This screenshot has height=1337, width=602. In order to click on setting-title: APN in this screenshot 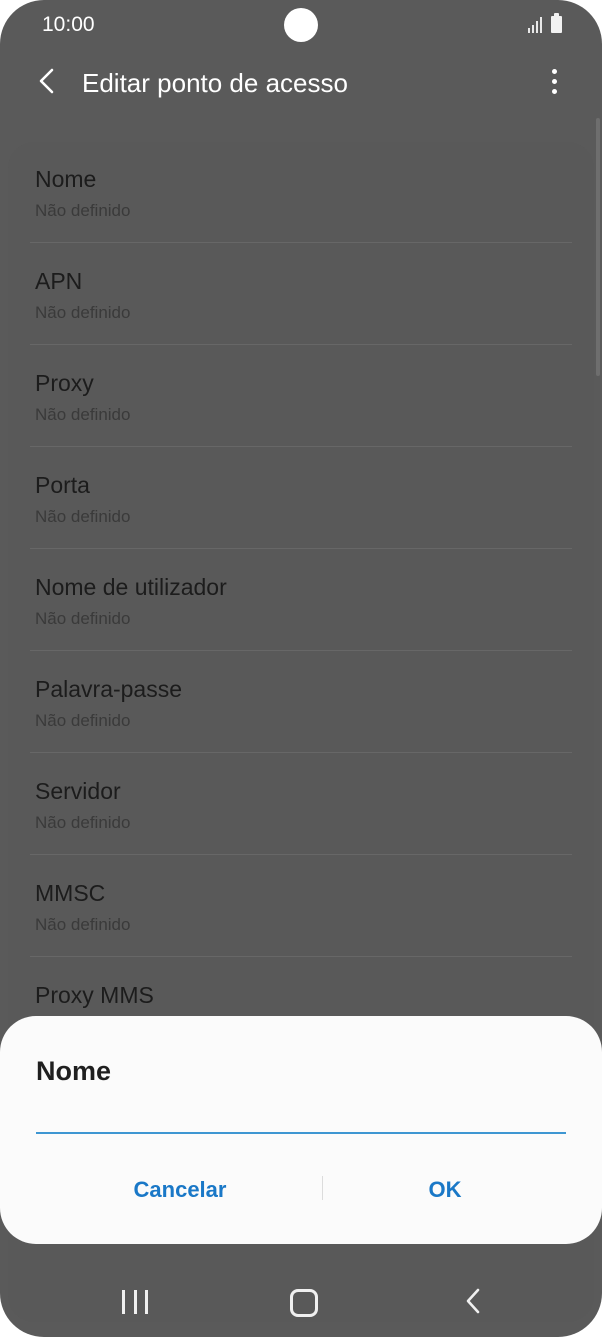, I will do `click(59, 281)`.